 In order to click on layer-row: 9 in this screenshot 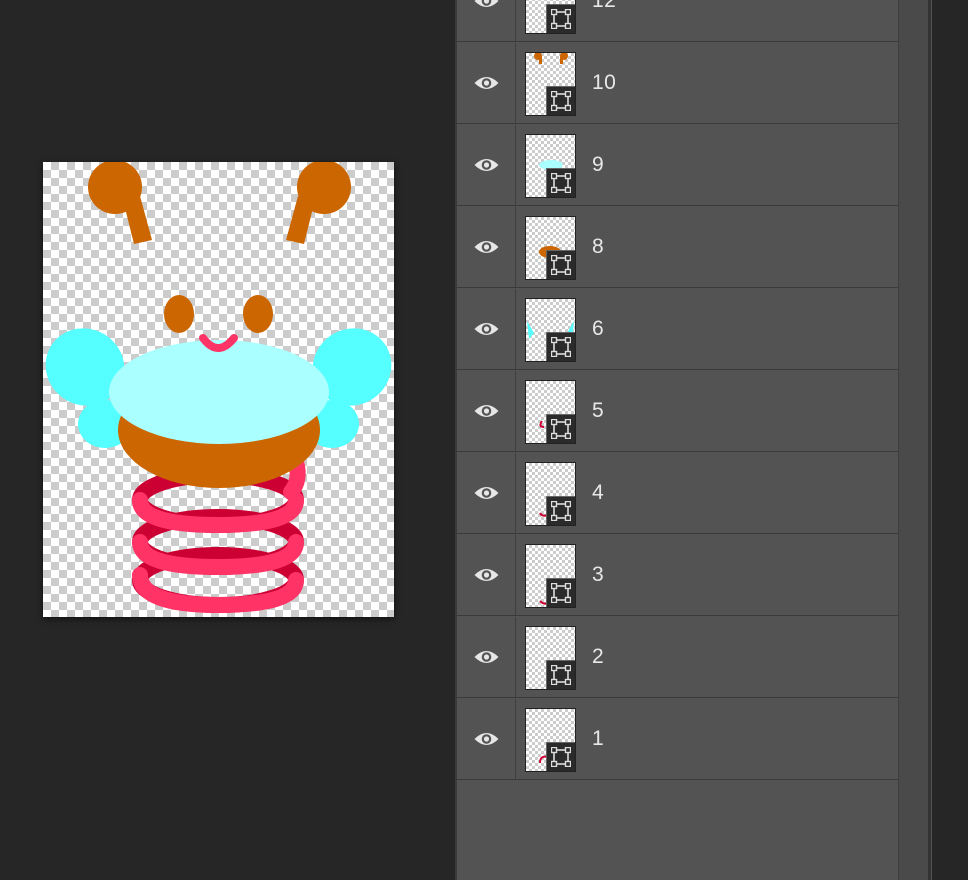, I will do `click(677, 165)`.